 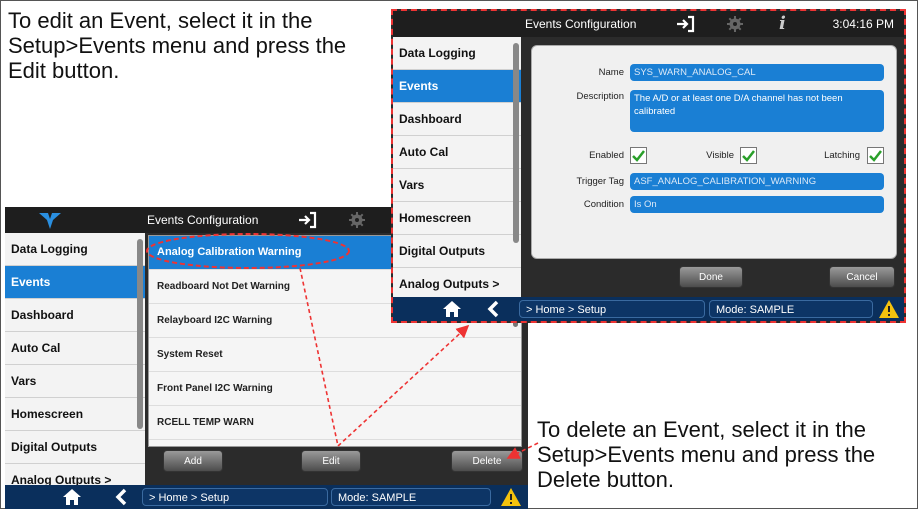 What do you see at coordinates (403, 385) in the screenshot?
I see `edit-to-detail-arrow` at bounding box center [403, 385].